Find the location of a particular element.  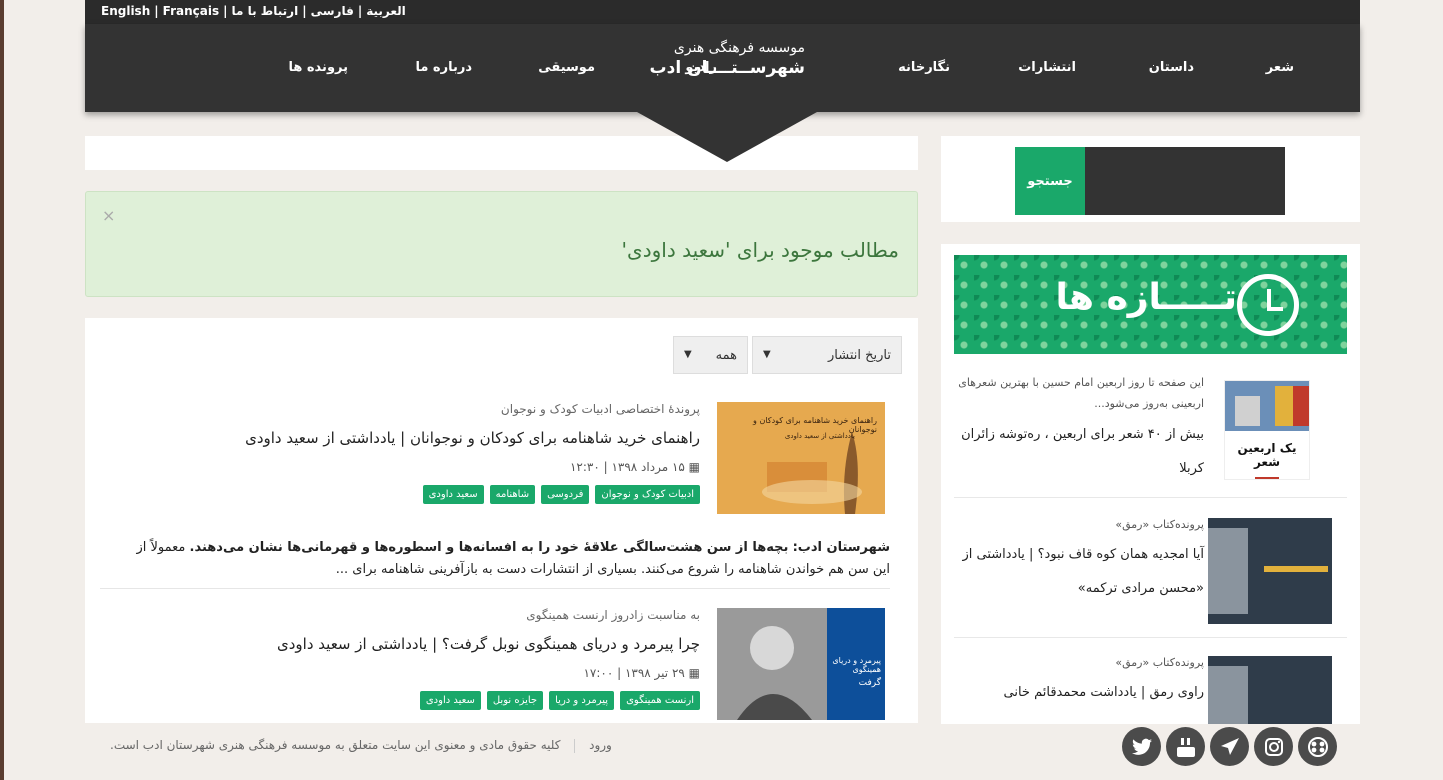

category-select: همه ▼ is located at coordinates (710, 355).